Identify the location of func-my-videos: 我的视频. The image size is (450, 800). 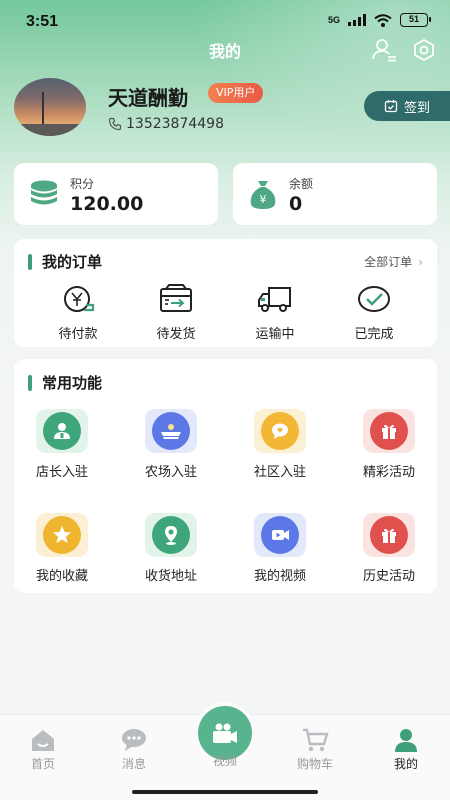
(280, 548).